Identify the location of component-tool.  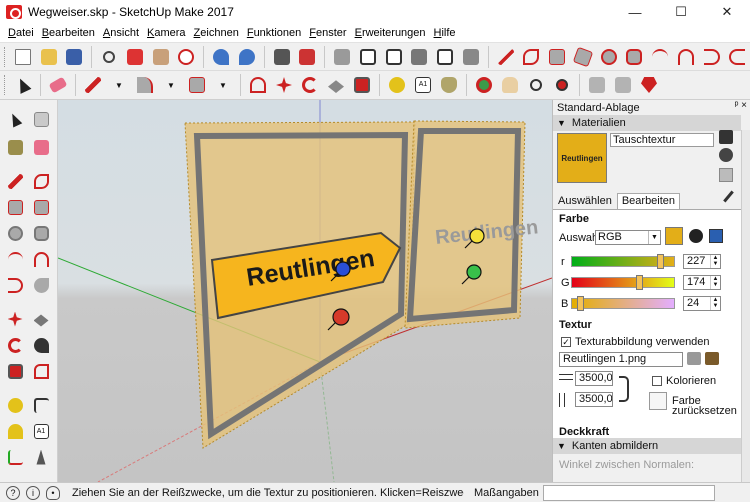
(41, 119).